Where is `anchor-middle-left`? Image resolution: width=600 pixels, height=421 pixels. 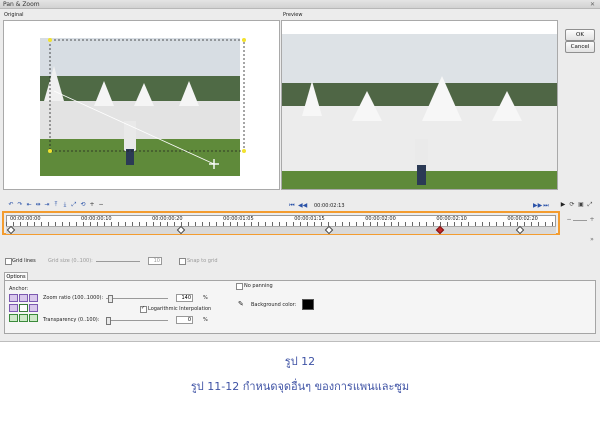 anchor-middle-left is located at coordinates (13, 308).